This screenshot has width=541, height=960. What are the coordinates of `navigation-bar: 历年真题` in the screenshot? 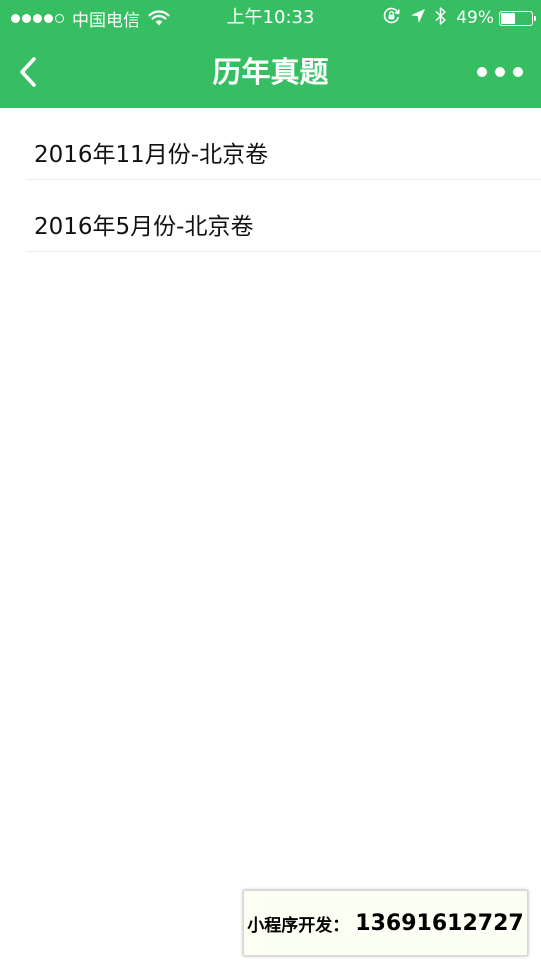 It's located at (270, 72).